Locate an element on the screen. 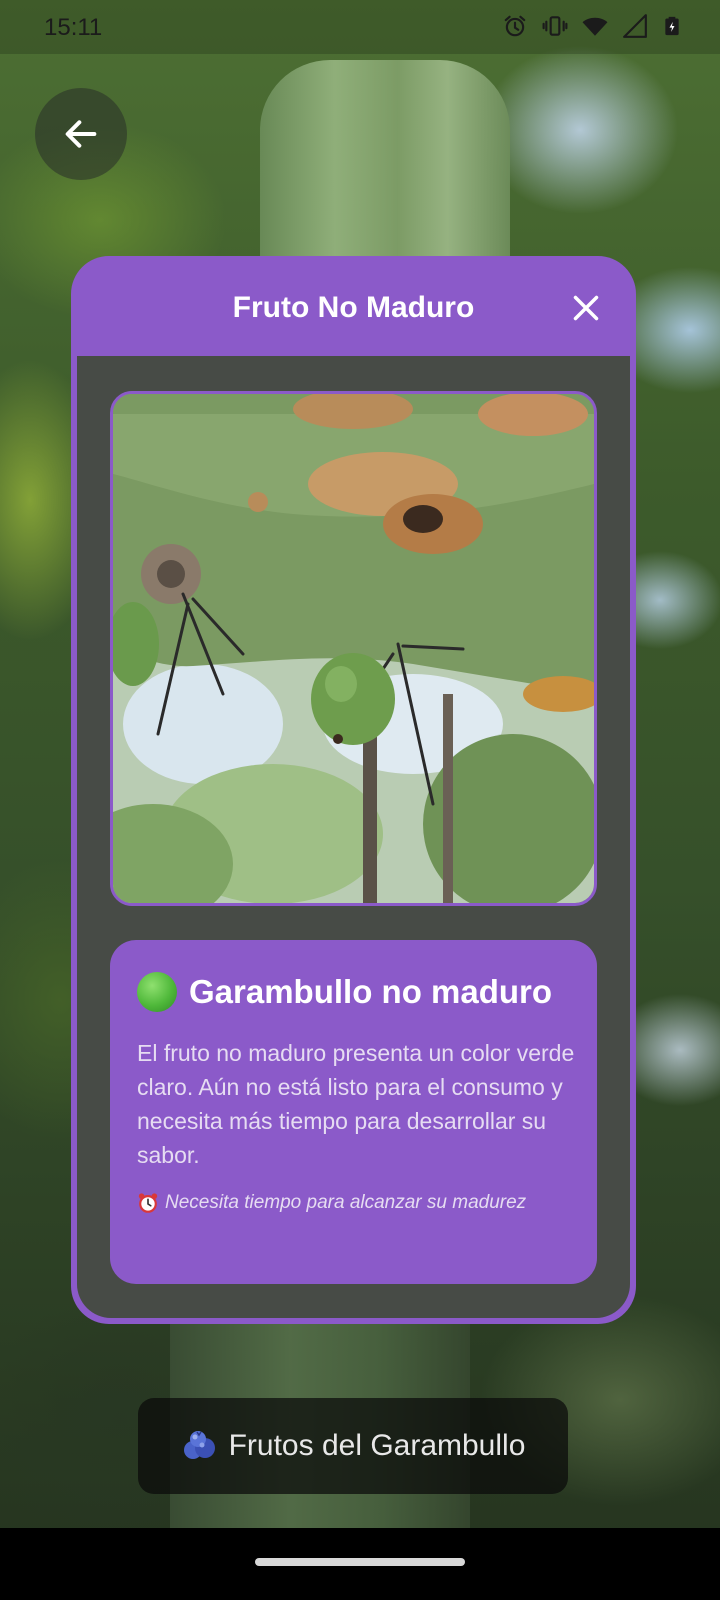 Image resolution: width=720 pixels, height=1600 pixels. blueberries-icon is located at coordinates (199, 1445).